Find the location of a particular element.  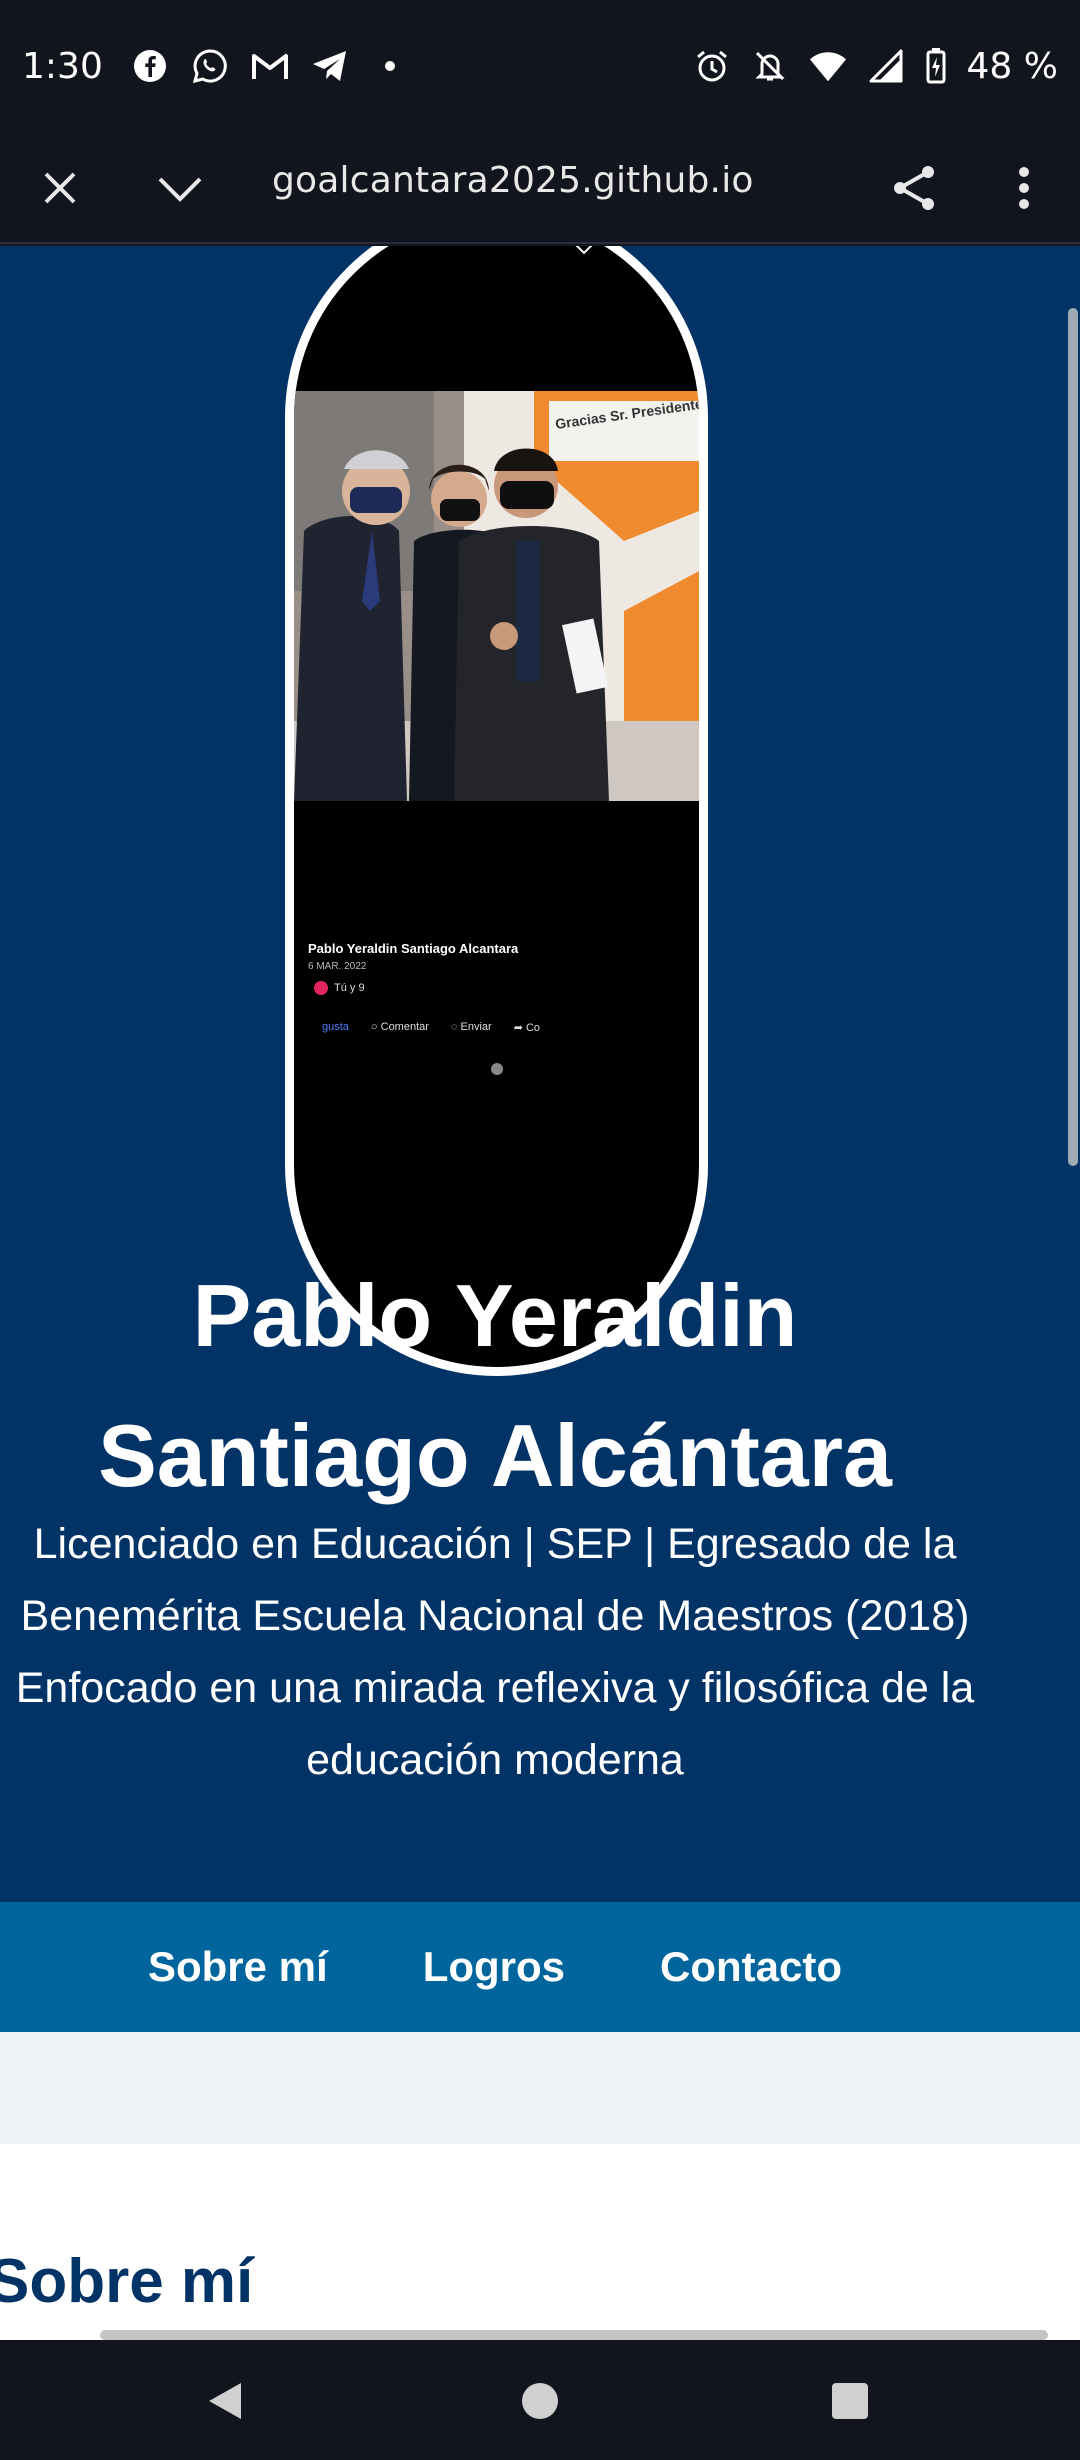

browser-toolbar: goalcantara2025.github.io is located at coordinates (540, 188).